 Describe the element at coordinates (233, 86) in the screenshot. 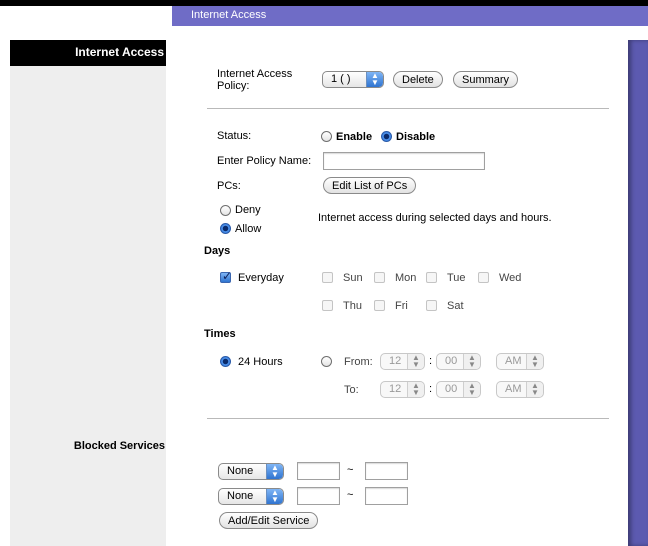

I see `policy-label-line2: Policy:` at that location.